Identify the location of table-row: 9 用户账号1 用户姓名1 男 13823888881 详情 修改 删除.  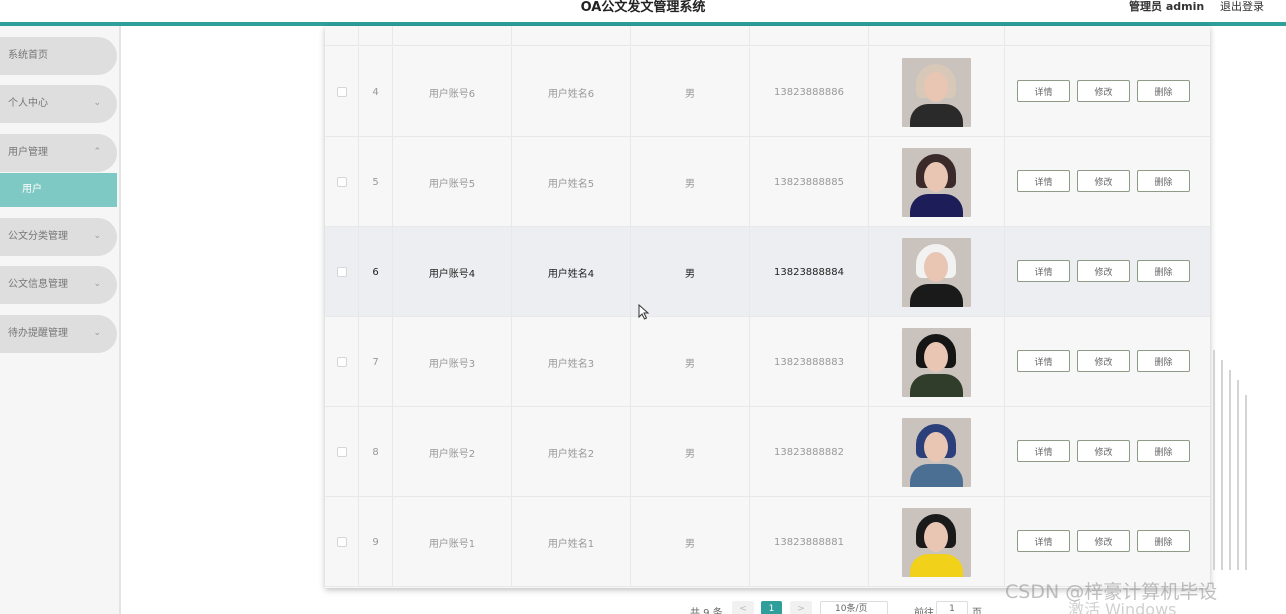
(767, 542).